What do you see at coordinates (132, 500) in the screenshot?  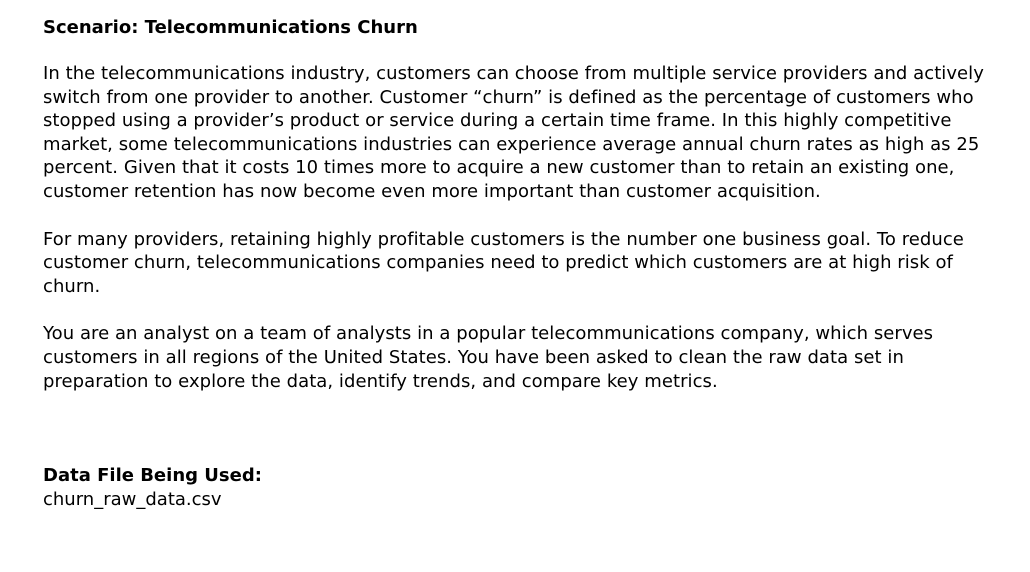 I see `data-file-name: churn_raw_data.csv` at bounding box center [132, 500].